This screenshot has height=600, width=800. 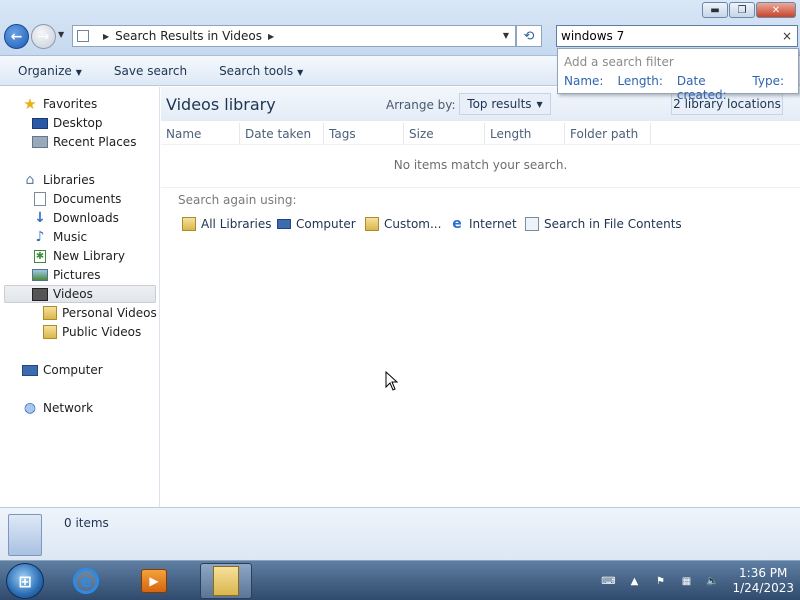 I want to click on search-again-option-label: All Libraries, so click(x=236, y=224).